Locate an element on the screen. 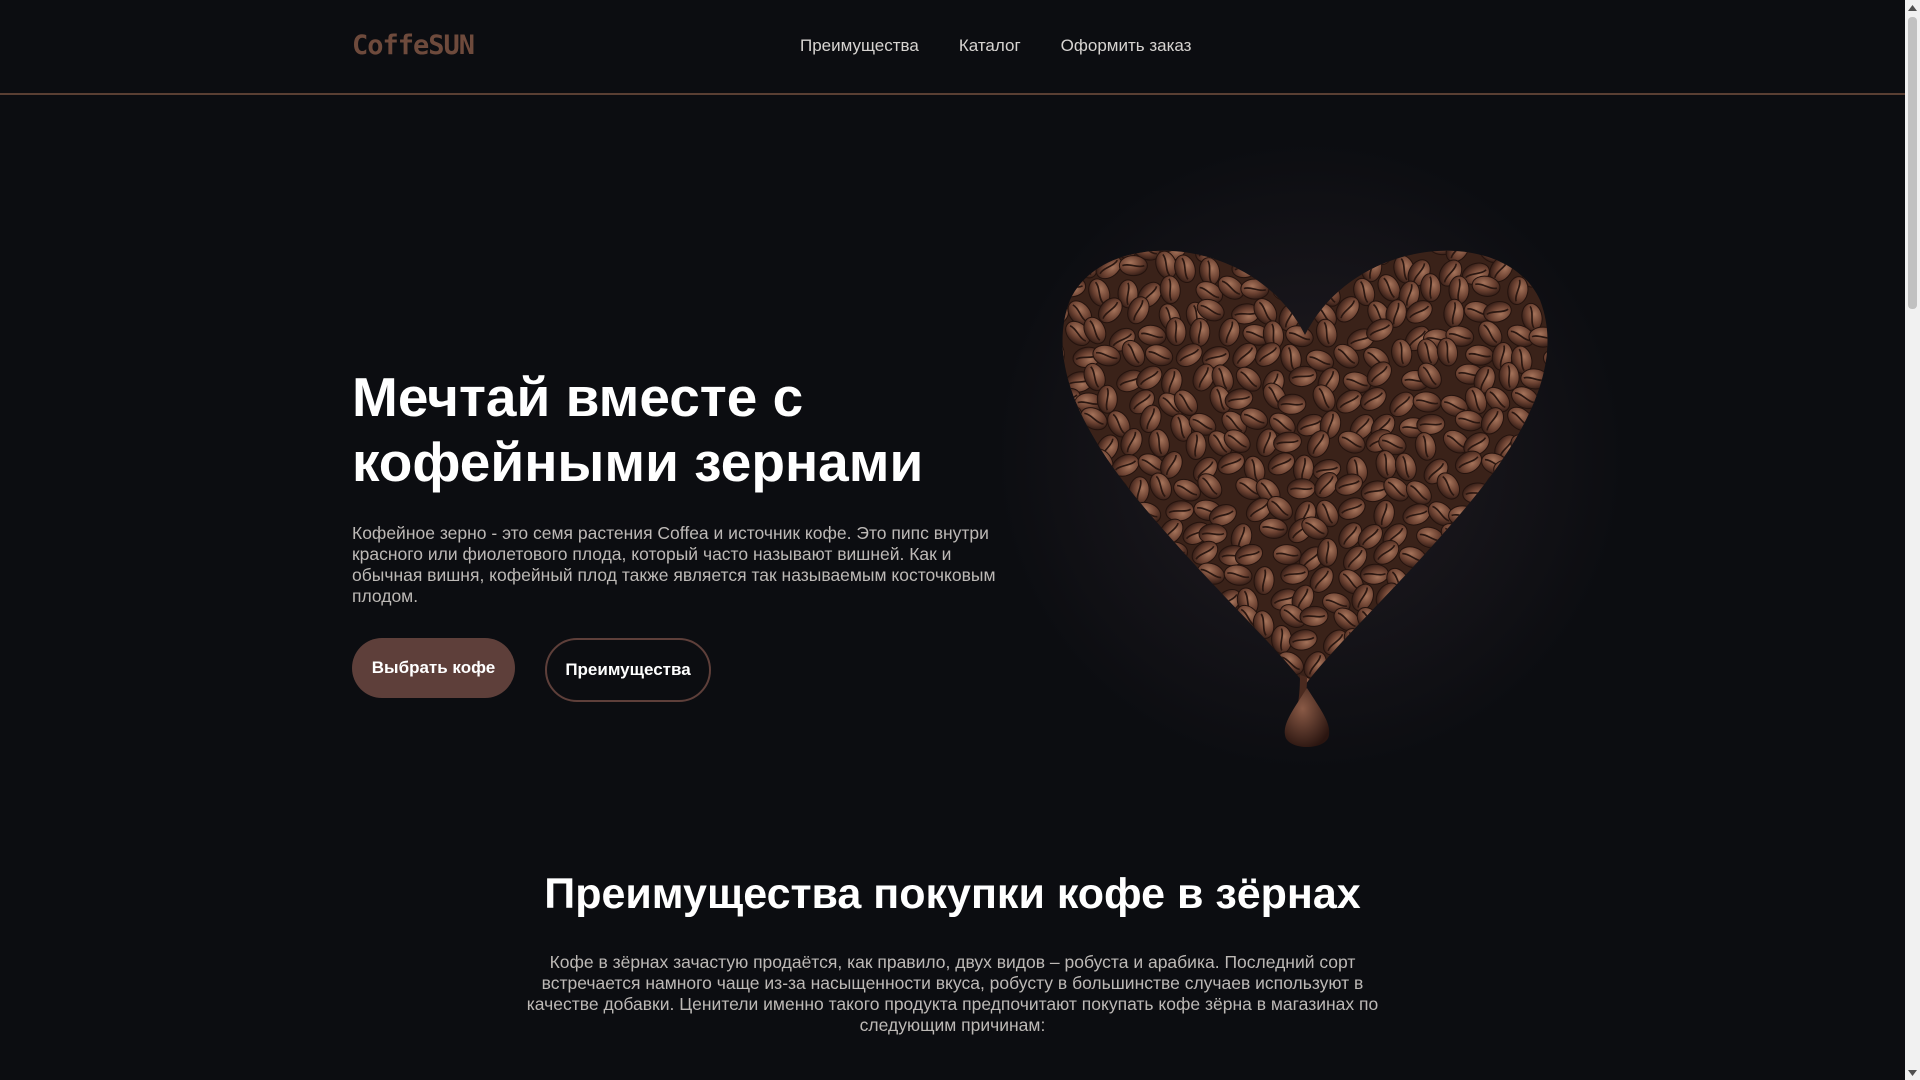  nav-advantages: Преимущества is located at coordinates (859, 46).